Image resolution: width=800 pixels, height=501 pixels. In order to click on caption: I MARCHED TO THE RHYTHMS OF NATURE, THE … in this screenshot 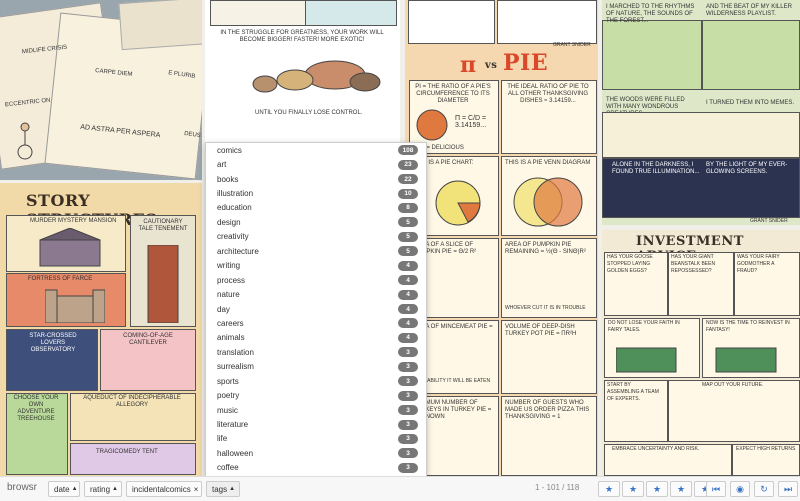, I will do `click(650, 14)`.